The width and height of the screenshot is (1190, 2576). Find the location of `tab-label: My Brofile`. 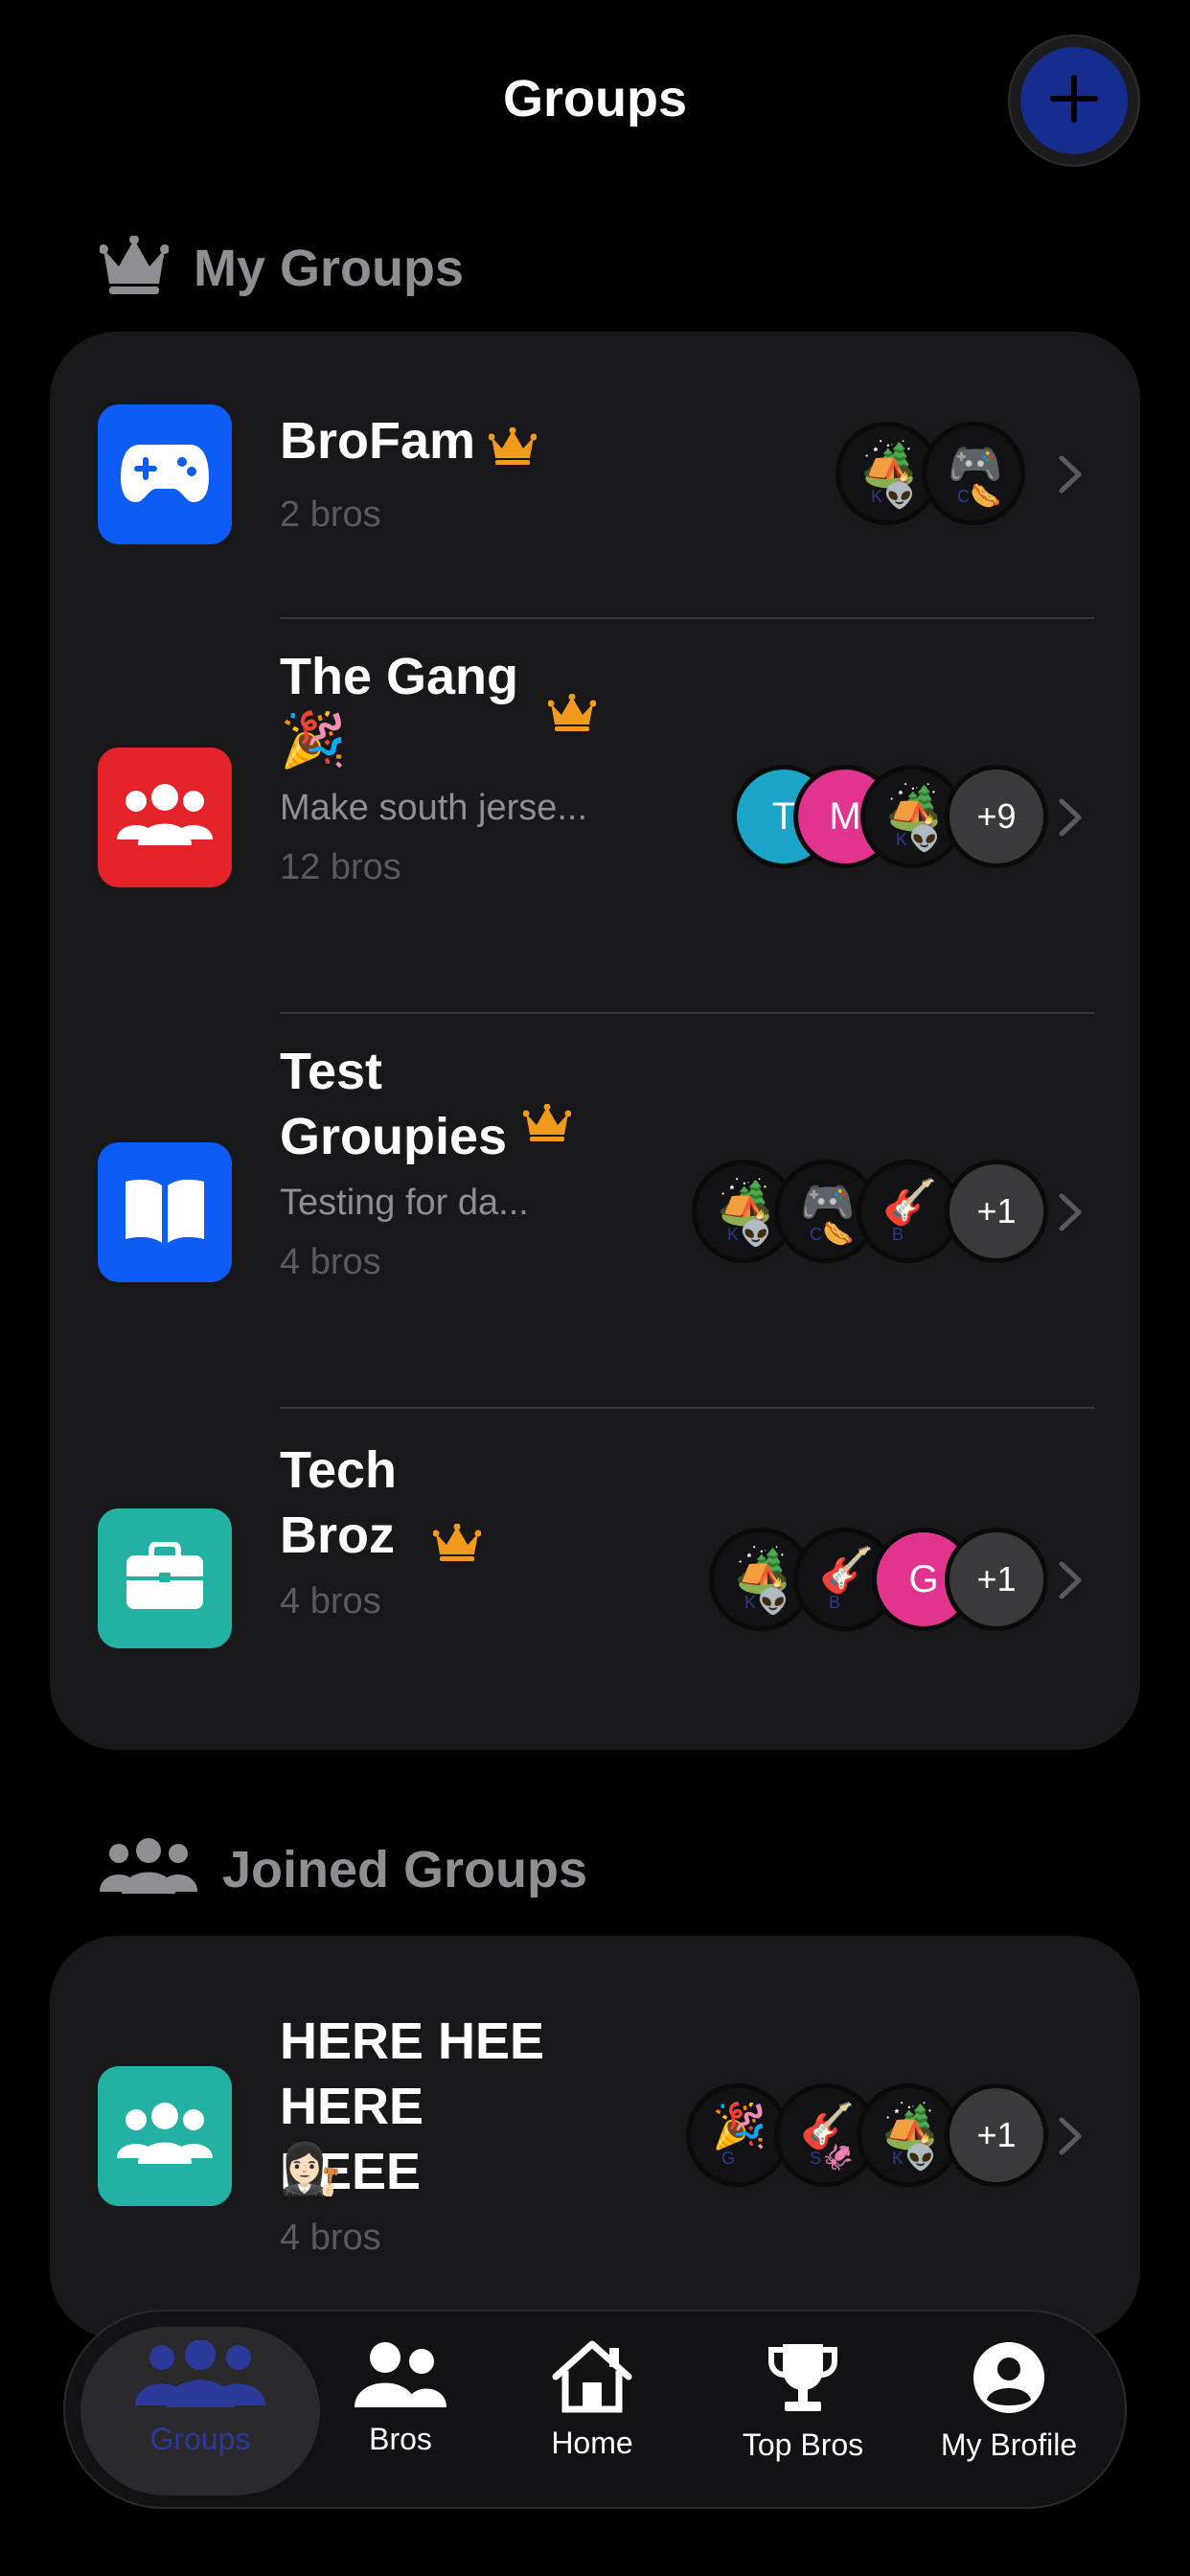

tab-label: My Brofile is located at coordinates (1009, 2444).